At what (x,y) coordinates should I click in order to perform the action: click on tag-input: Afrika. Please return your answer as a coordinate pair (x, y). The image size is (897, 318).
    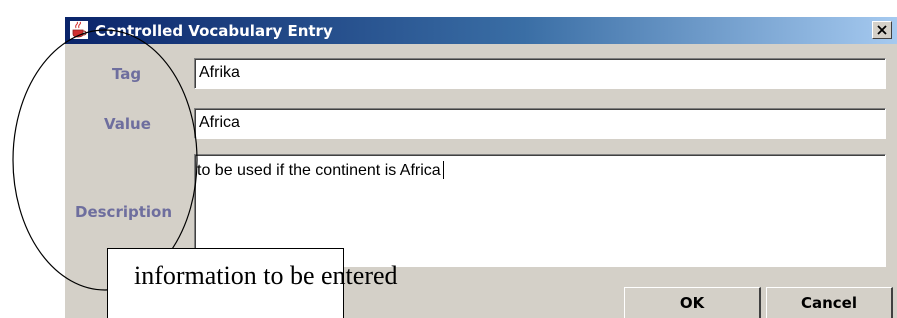
    Looking at the image, I should click on (540, 73).